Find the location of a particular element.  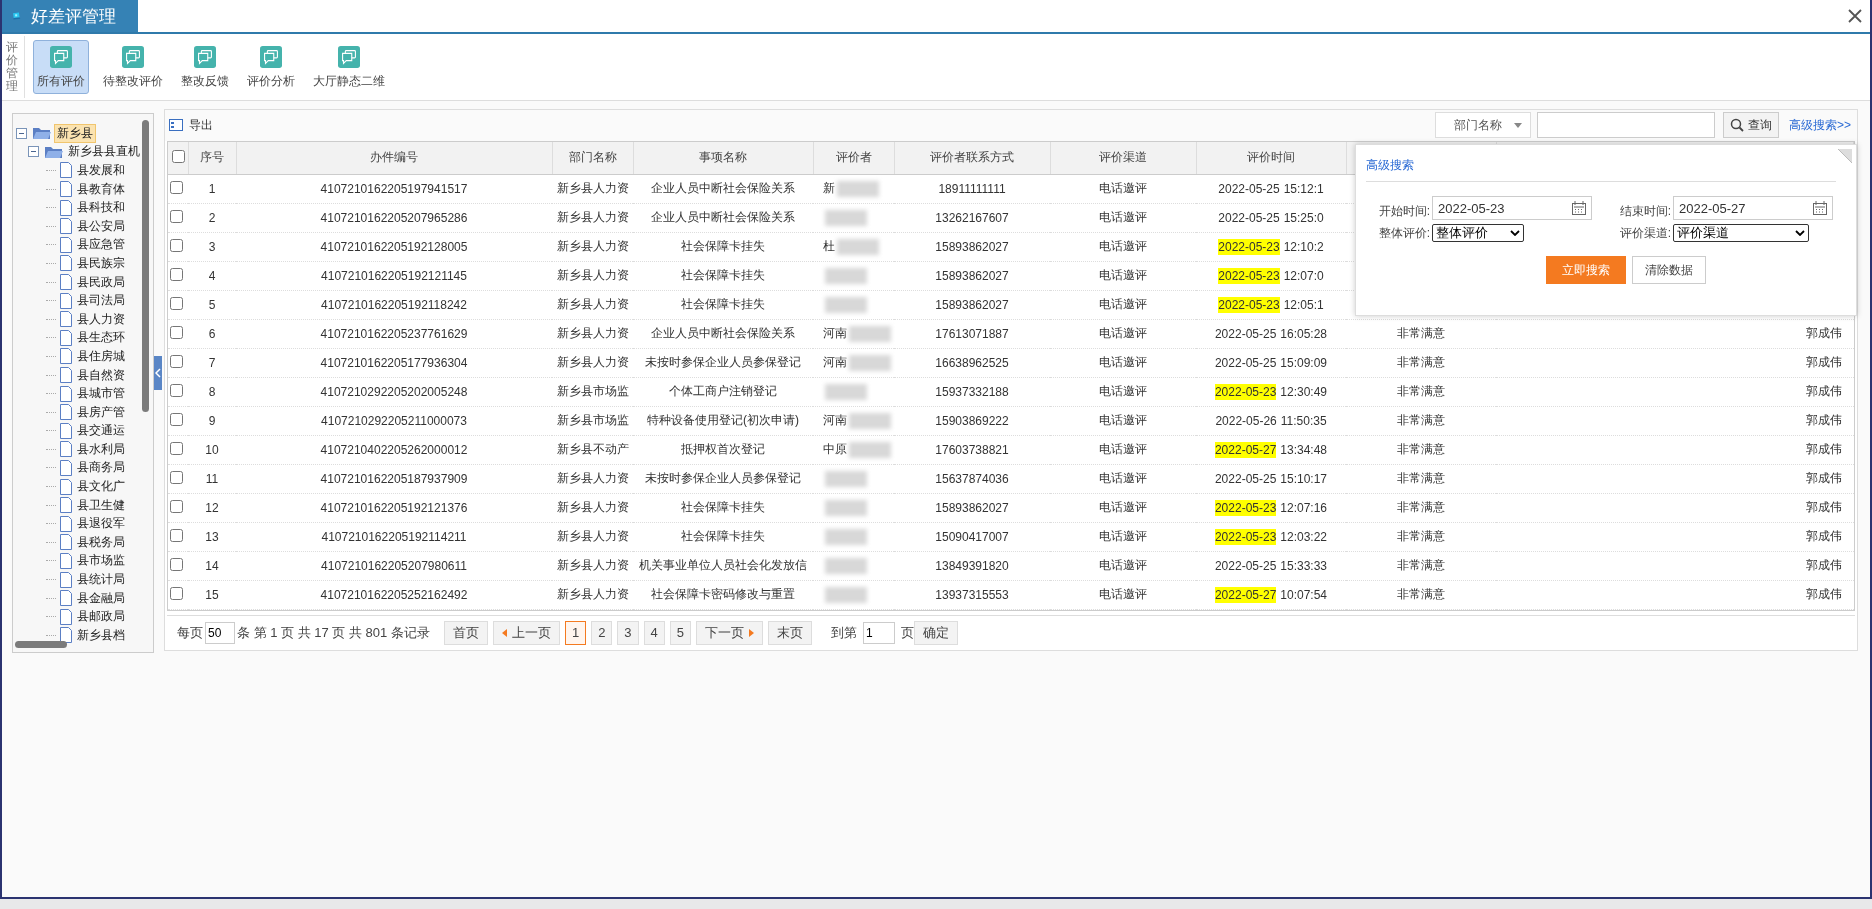

table-cell: 15893862027 is located at coordinates (972, 247).